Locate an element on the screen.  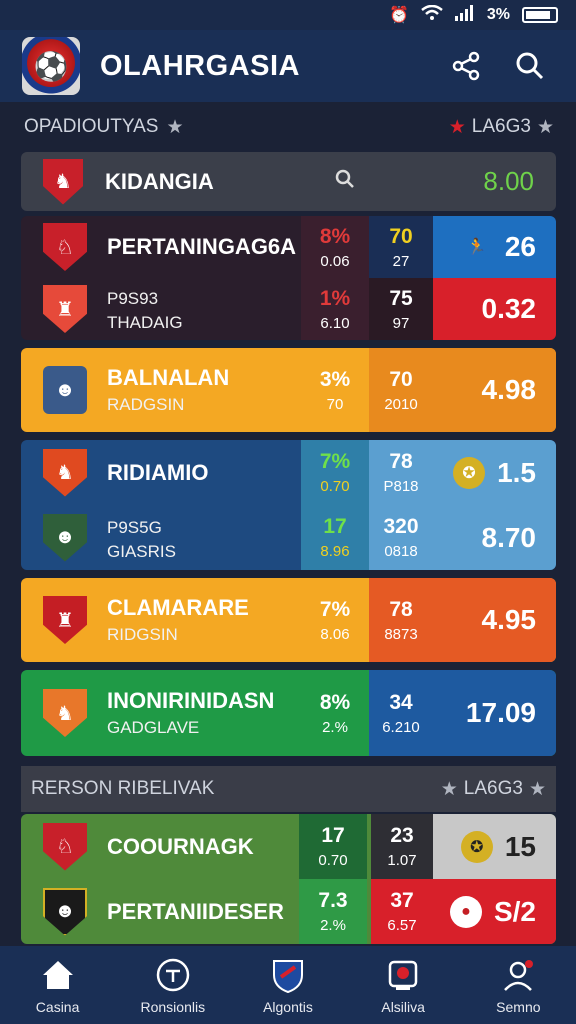
badge-icon: ✪ is located at coordinates (476, 846).